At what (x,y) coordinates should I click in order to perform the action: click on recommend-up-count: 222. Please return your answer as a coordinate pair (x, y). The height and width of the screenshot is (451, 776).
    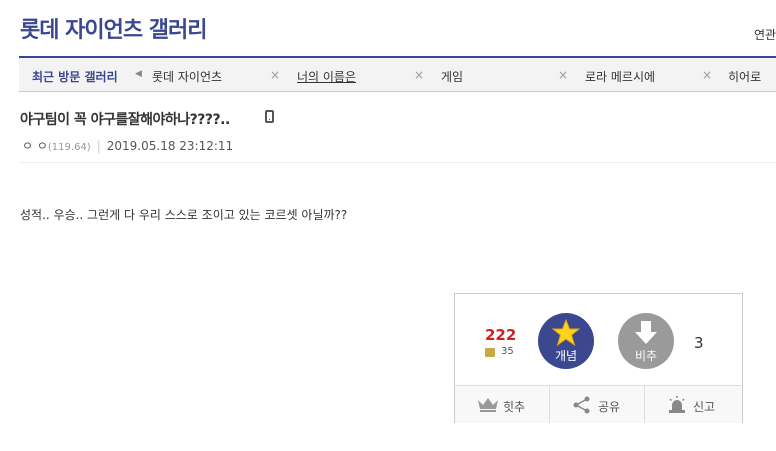
    Looking at the image, I should click on (501, 335).